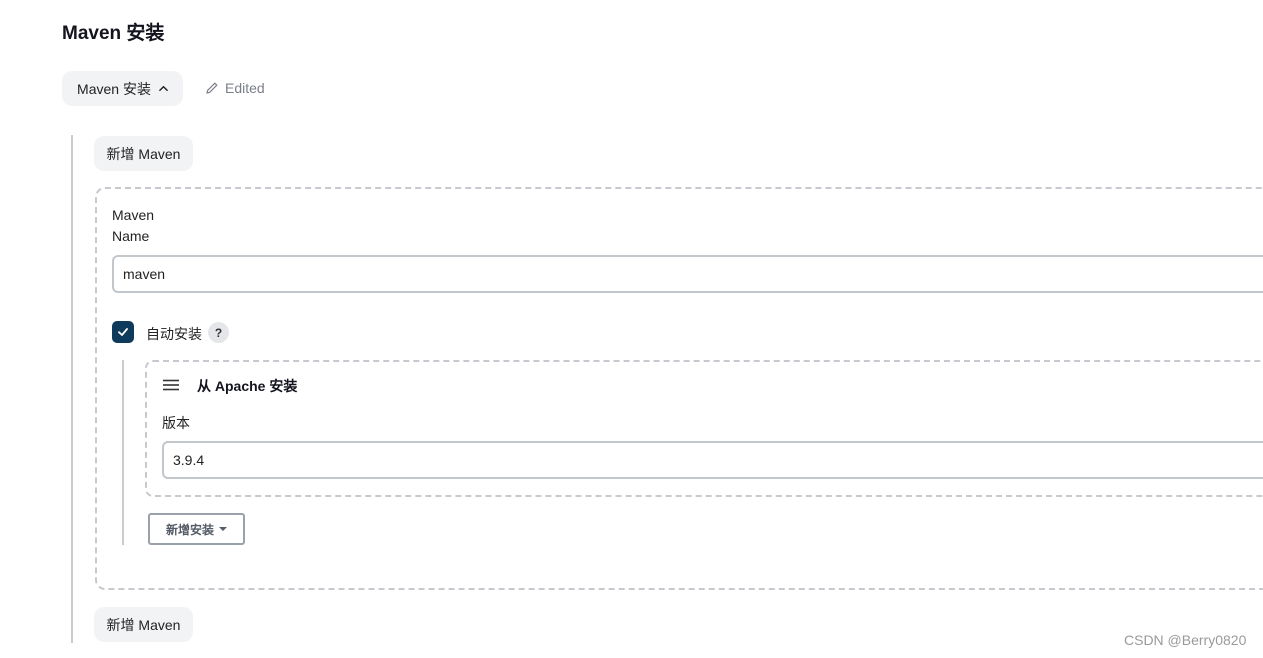 This screenshot has width=1263, height=658. I want to click on caret-down-icon, so click(223, 529).